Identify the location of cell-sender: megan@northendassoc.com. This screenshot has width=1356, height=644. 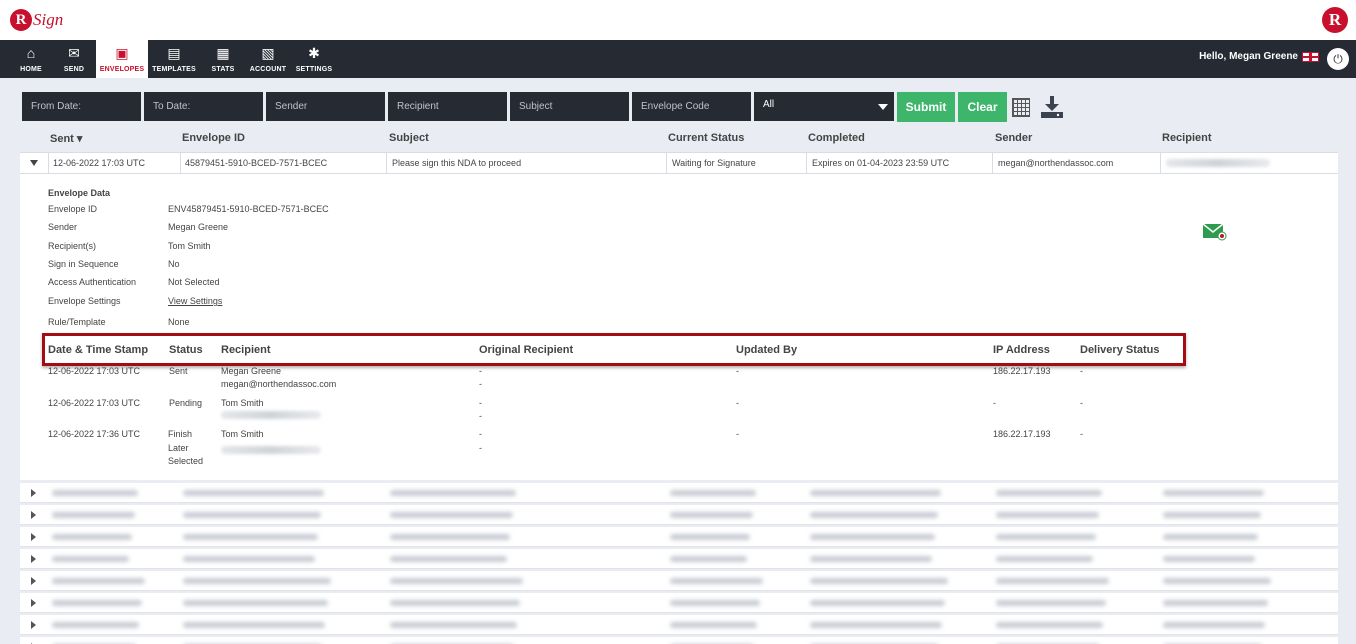
(1056, 163).